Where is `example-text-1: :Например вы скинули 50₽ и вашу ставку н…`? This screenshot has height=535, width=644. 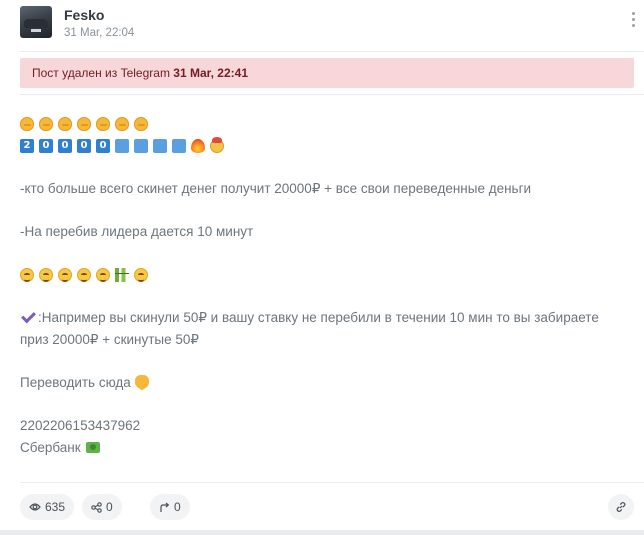
example-text-1: :Например вы скинули 50₽ и вашу ставку н… is located at coordinates (318, 317).